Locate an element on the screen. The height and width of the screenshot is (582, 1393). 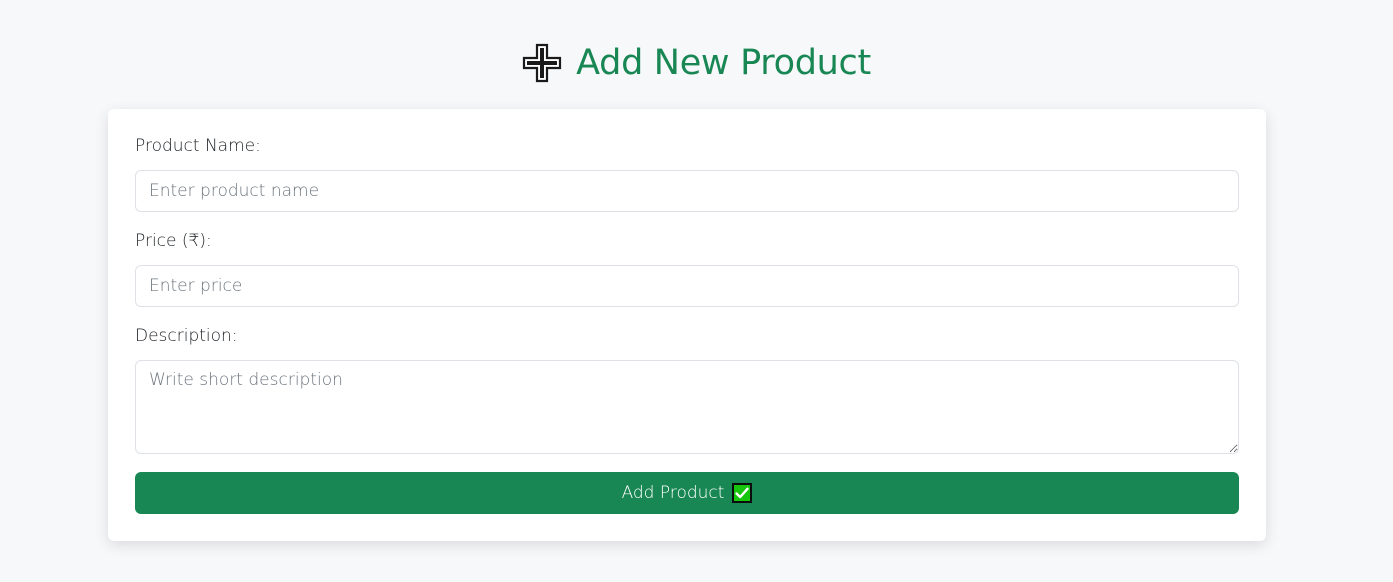
plus-icon is located at coordinates (542, 63).